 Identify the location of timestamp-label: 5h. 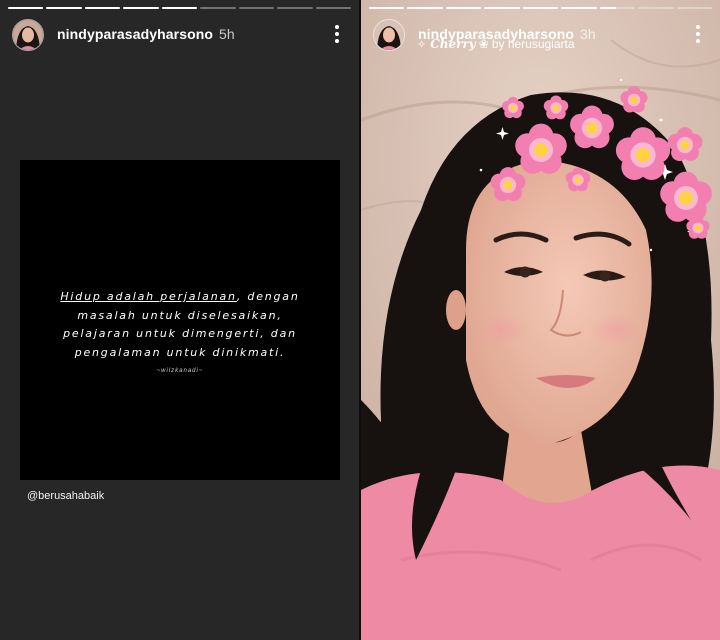
(227, 34).